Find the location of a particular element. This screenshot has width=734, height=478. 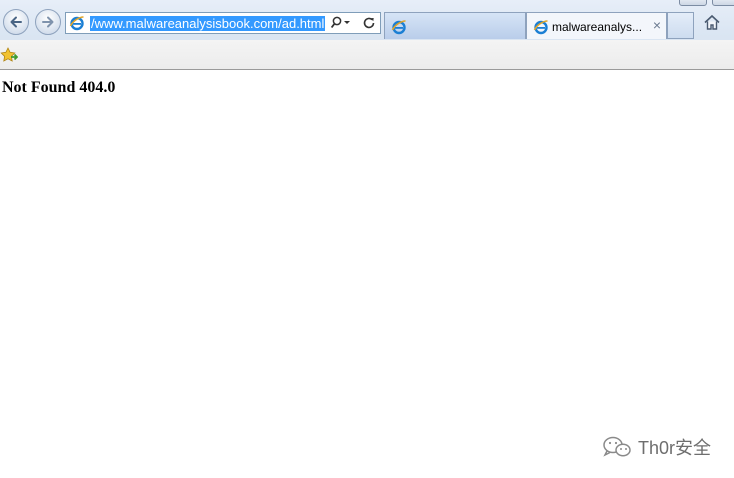

close-tab-icon: × is located at coordinates (657, 25).